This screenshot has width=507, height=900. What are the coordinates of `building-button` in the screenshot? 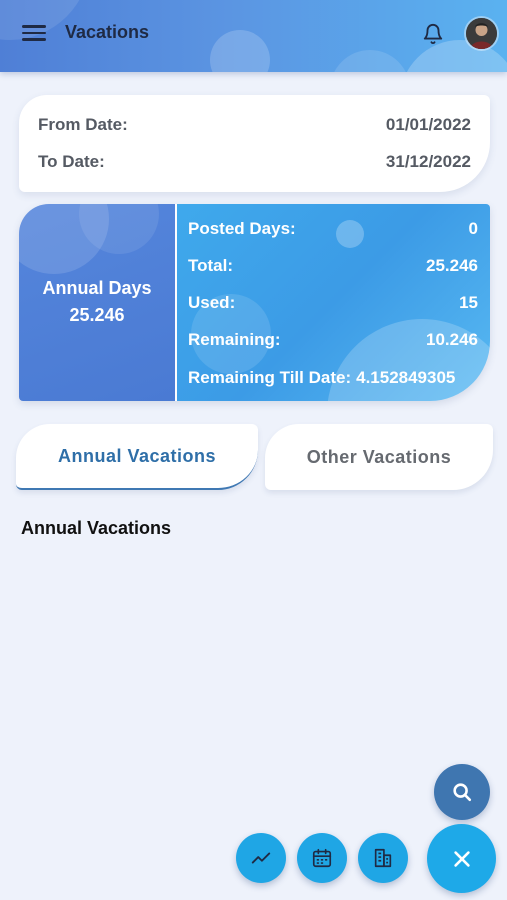 It's located at (383, 858).